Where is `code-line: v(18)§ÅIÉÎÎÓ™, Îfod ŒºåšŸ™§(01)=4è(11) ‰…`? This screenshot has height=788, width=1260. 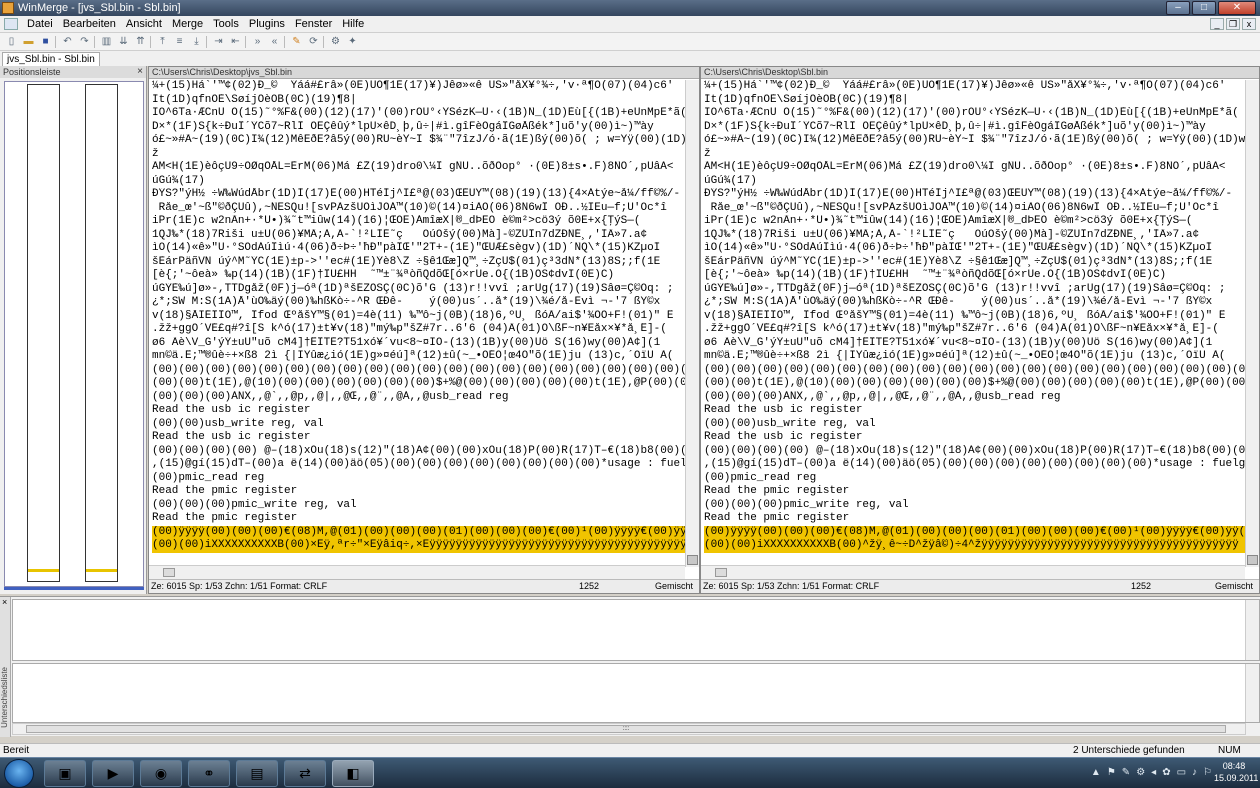
code-line: v(18)§ÅIÉÎÎÓ™, Îfod ŒºåšŸ™§(01)=4è(11) ‰… is located at coordinates (425, 317).